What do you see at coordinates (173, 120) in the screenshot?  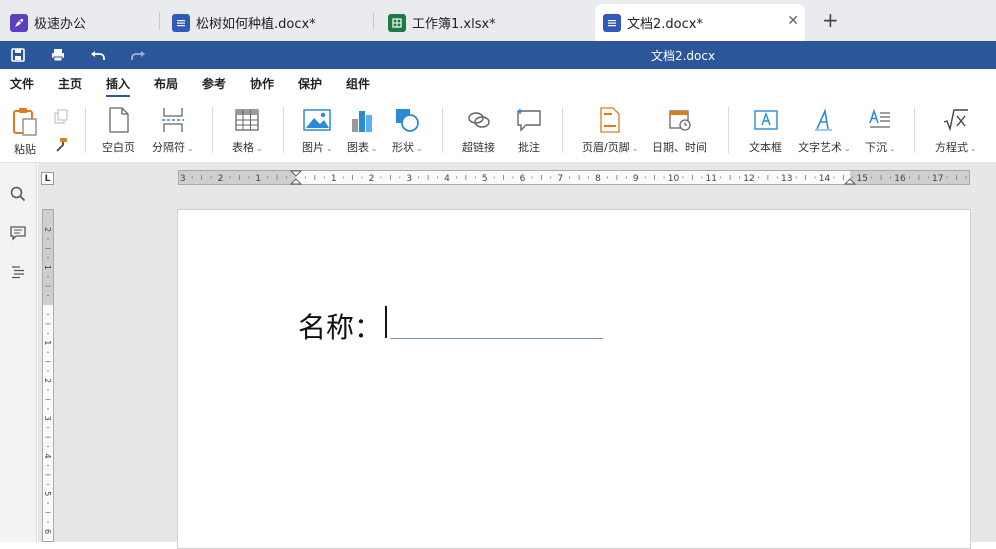 I see `page-break-icon` at bounding box center [173, 120].